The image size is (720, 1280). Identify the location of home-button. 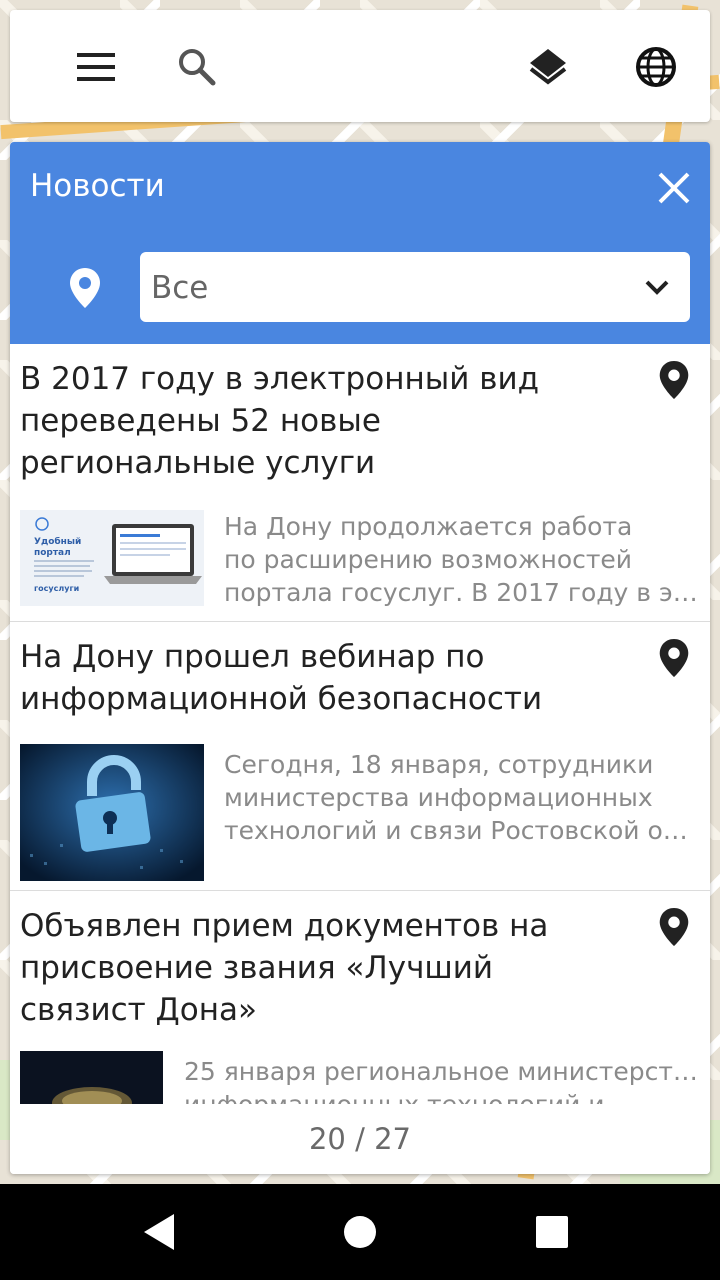
(360, 1232).